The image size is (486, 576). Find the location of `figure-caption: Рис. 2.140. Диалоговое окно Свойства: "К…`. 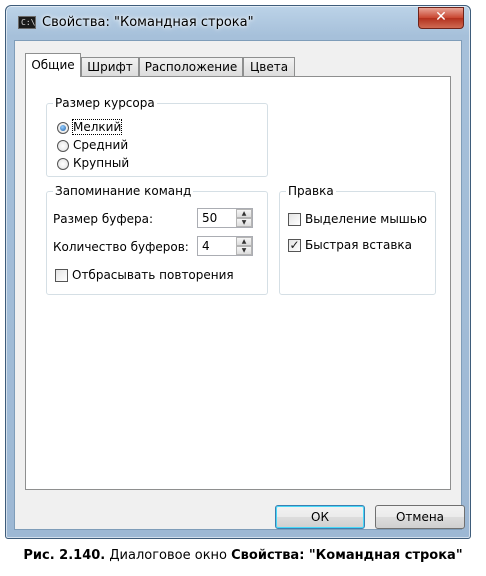

figure-caption: Рис. 2.140. Диалоговое окно Свойства: "К… is located at coordinates (243, 555).